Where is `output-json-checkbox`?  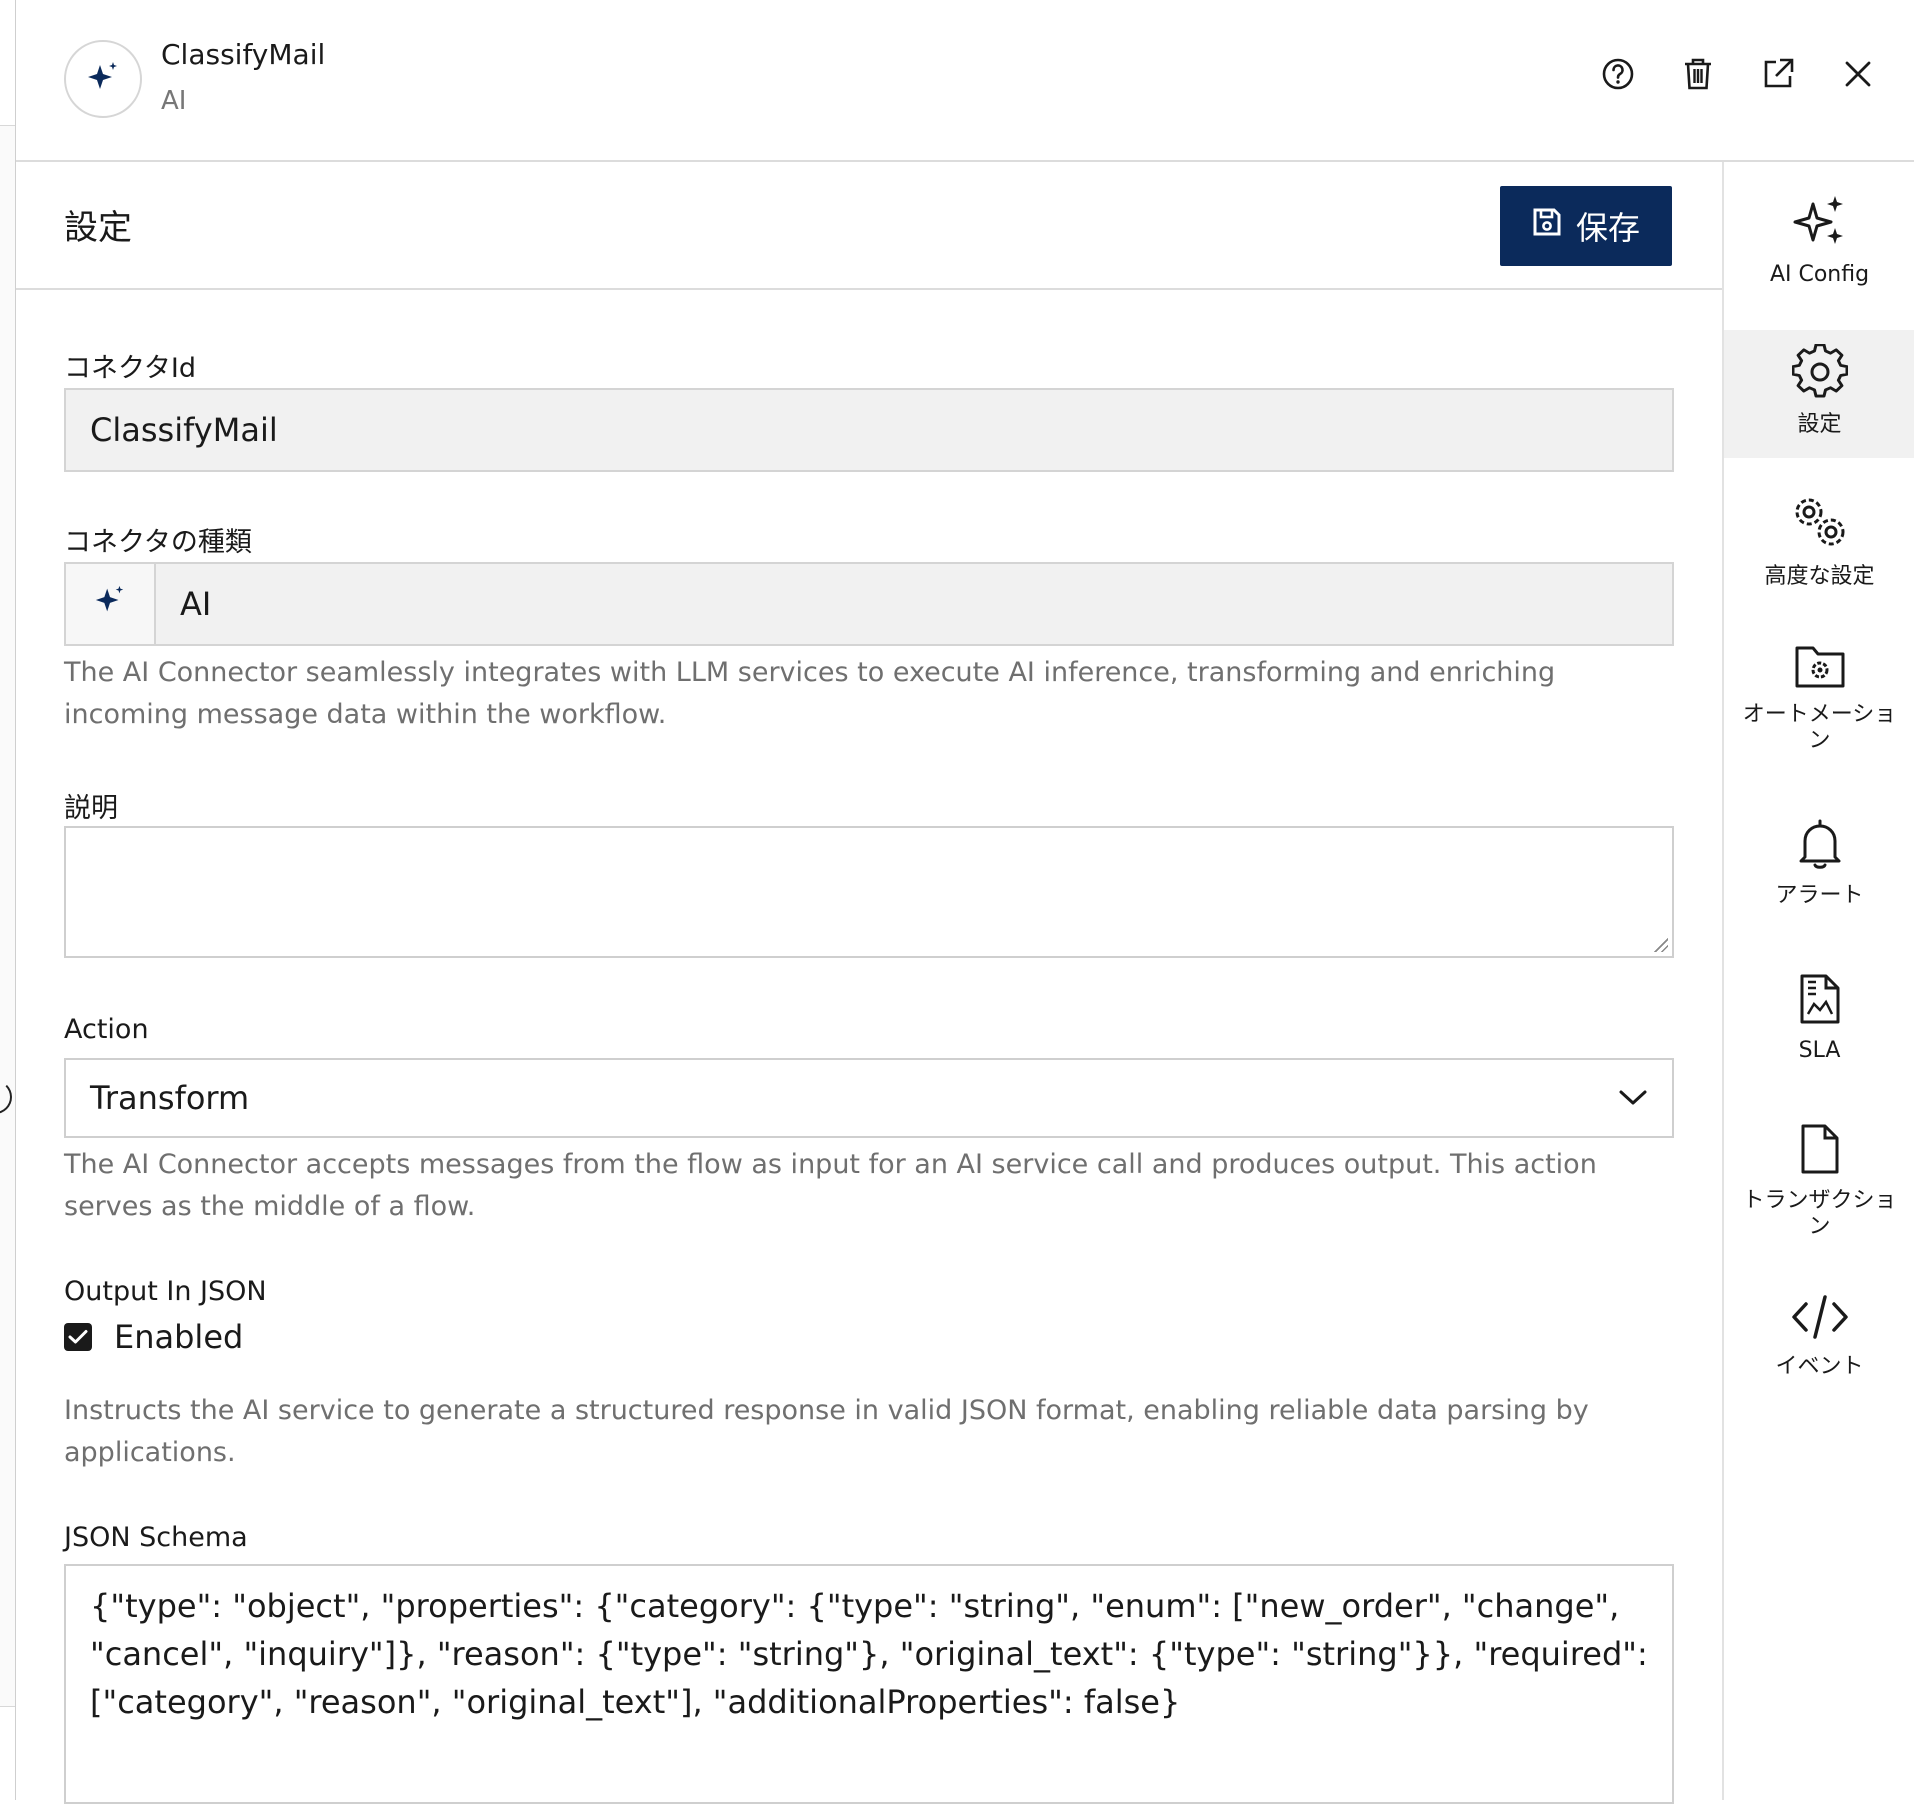
output-json-checkbox is located at coordinates (78, 1337).